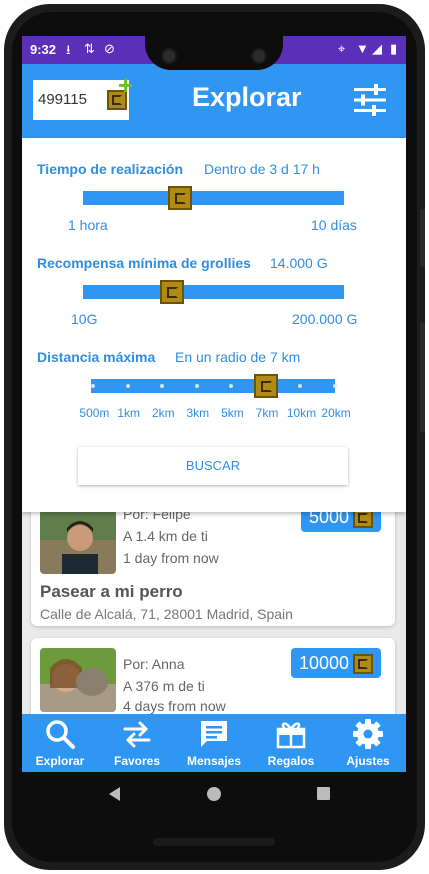 Image resolution: width=429 pixels, height=874 pixels. What do you see at coordinates (267, 413) in the screenshot?
I see `distance-tick-label: 7km` at bounding box center [267, 413].